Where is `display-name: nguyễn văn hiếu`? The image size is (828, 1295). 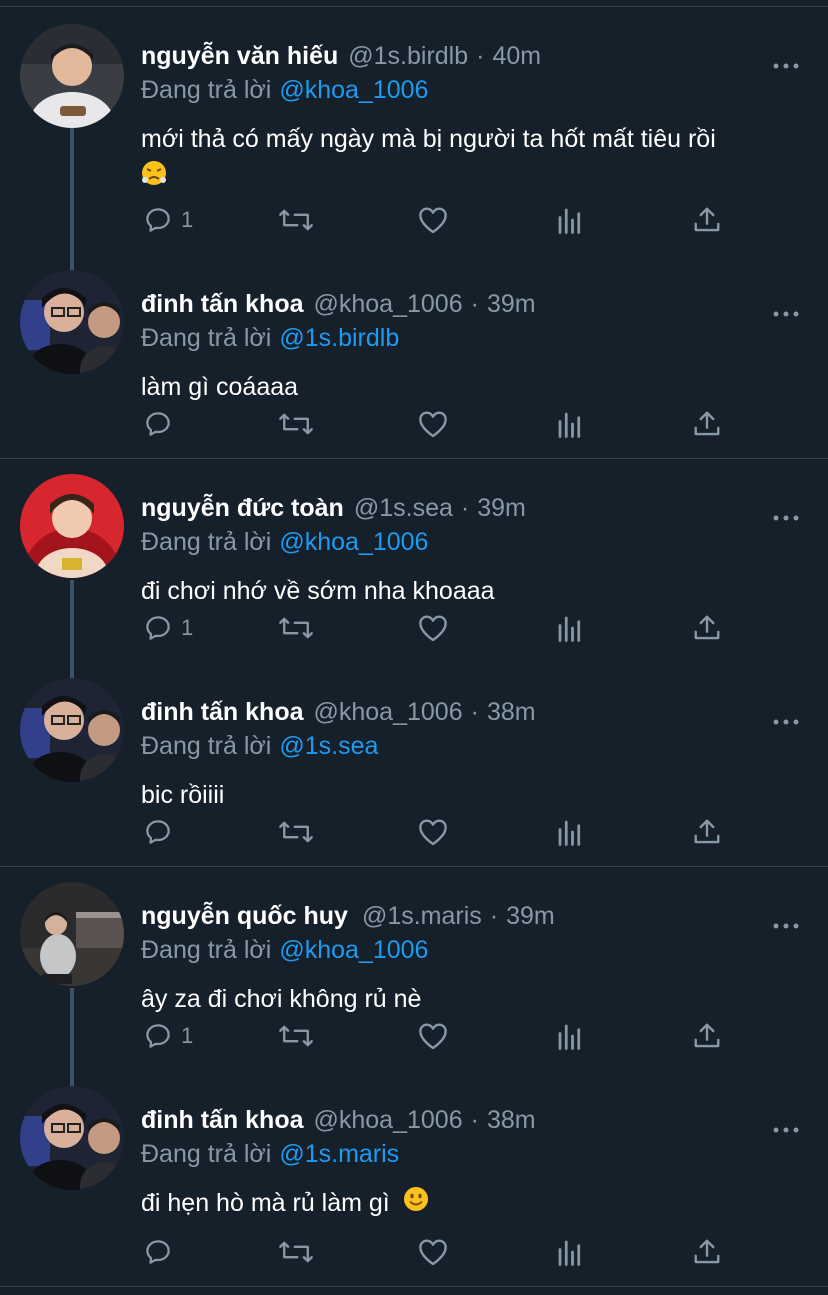 display-name: nguyễn văn hiếu is located at coordinates (239, 56).